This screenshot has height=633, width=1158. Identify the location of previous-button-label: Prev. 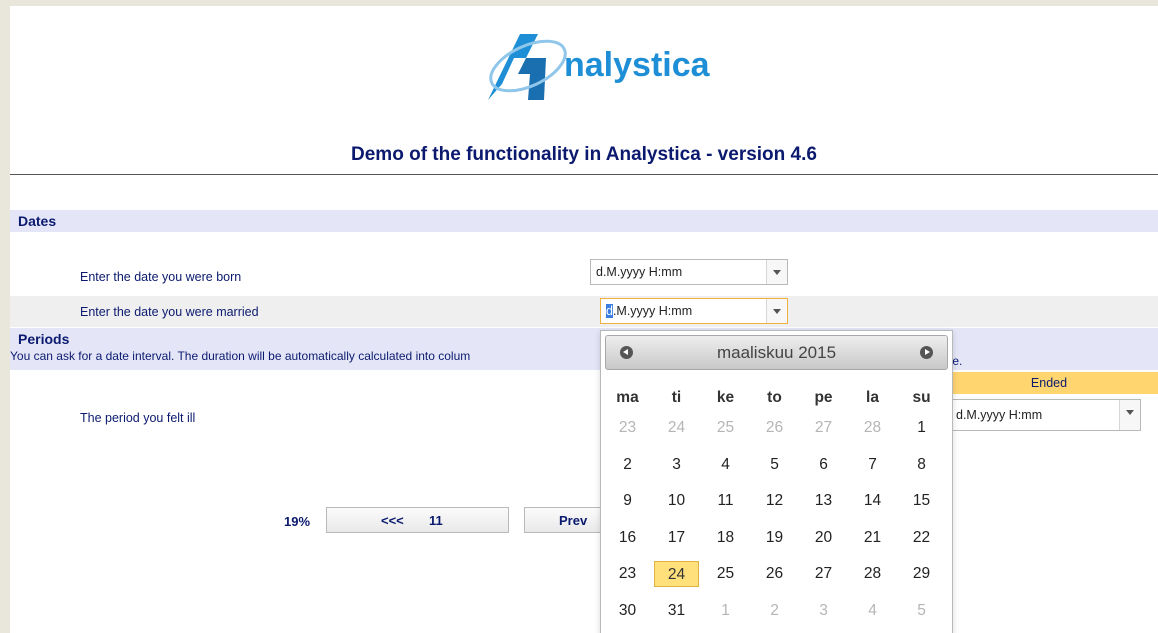
(573, 520).